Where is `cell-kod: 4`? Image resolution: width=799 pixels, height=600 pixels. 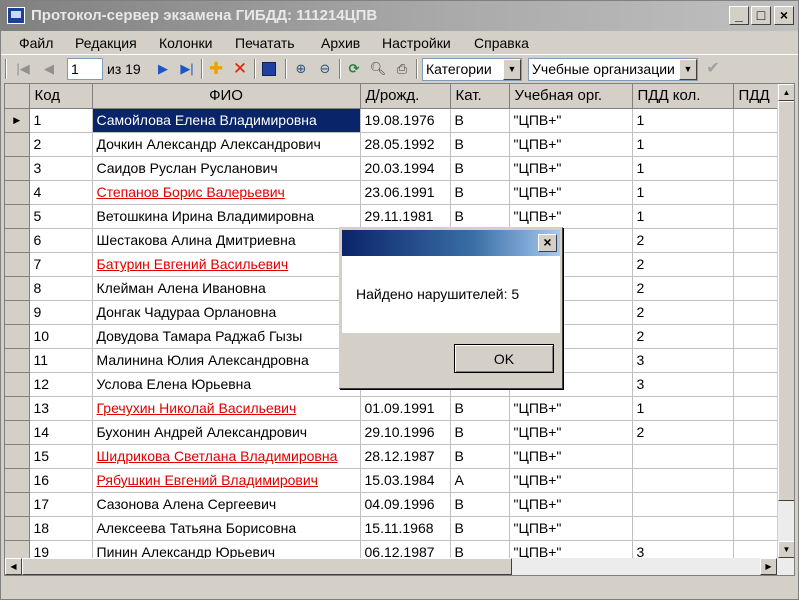 cell-kod: 4 is located at coordinates (61, 192).